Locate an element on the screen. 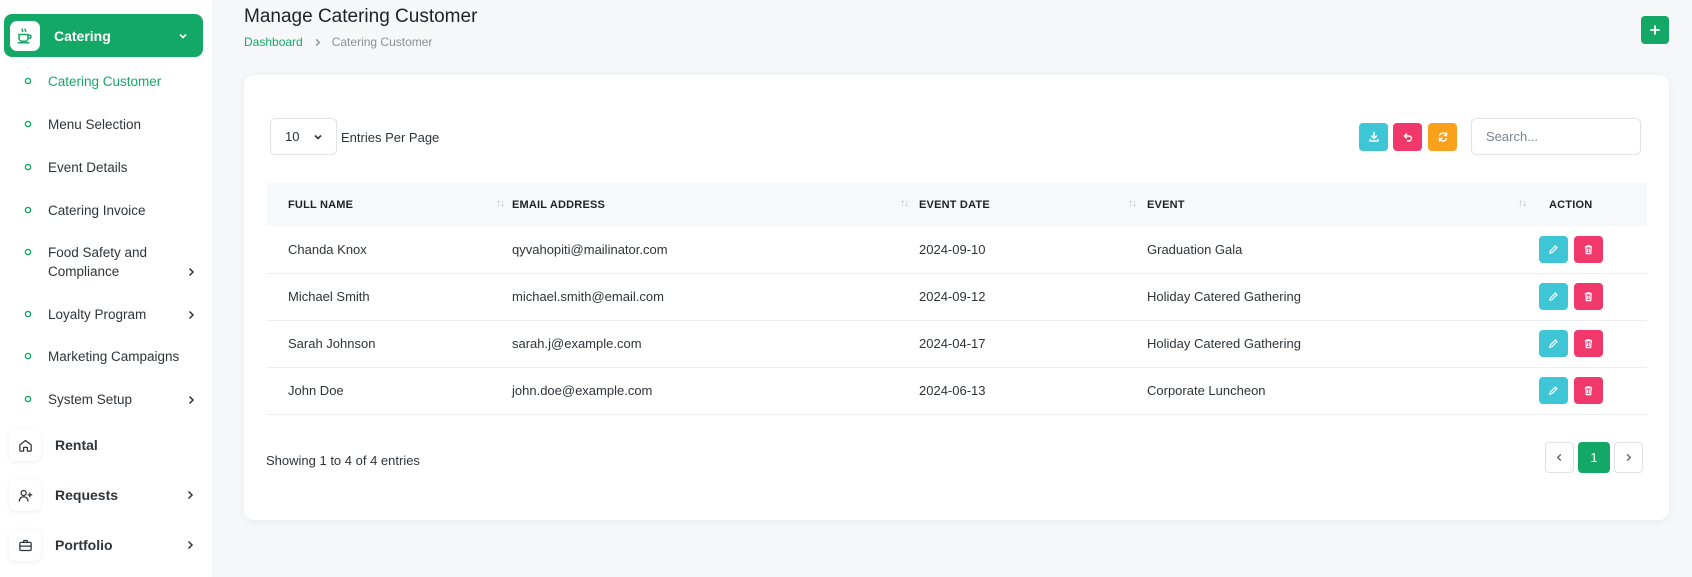 The image size is (1692, 577). column-header-action: ACTION is located at coordinates (1571, 204).